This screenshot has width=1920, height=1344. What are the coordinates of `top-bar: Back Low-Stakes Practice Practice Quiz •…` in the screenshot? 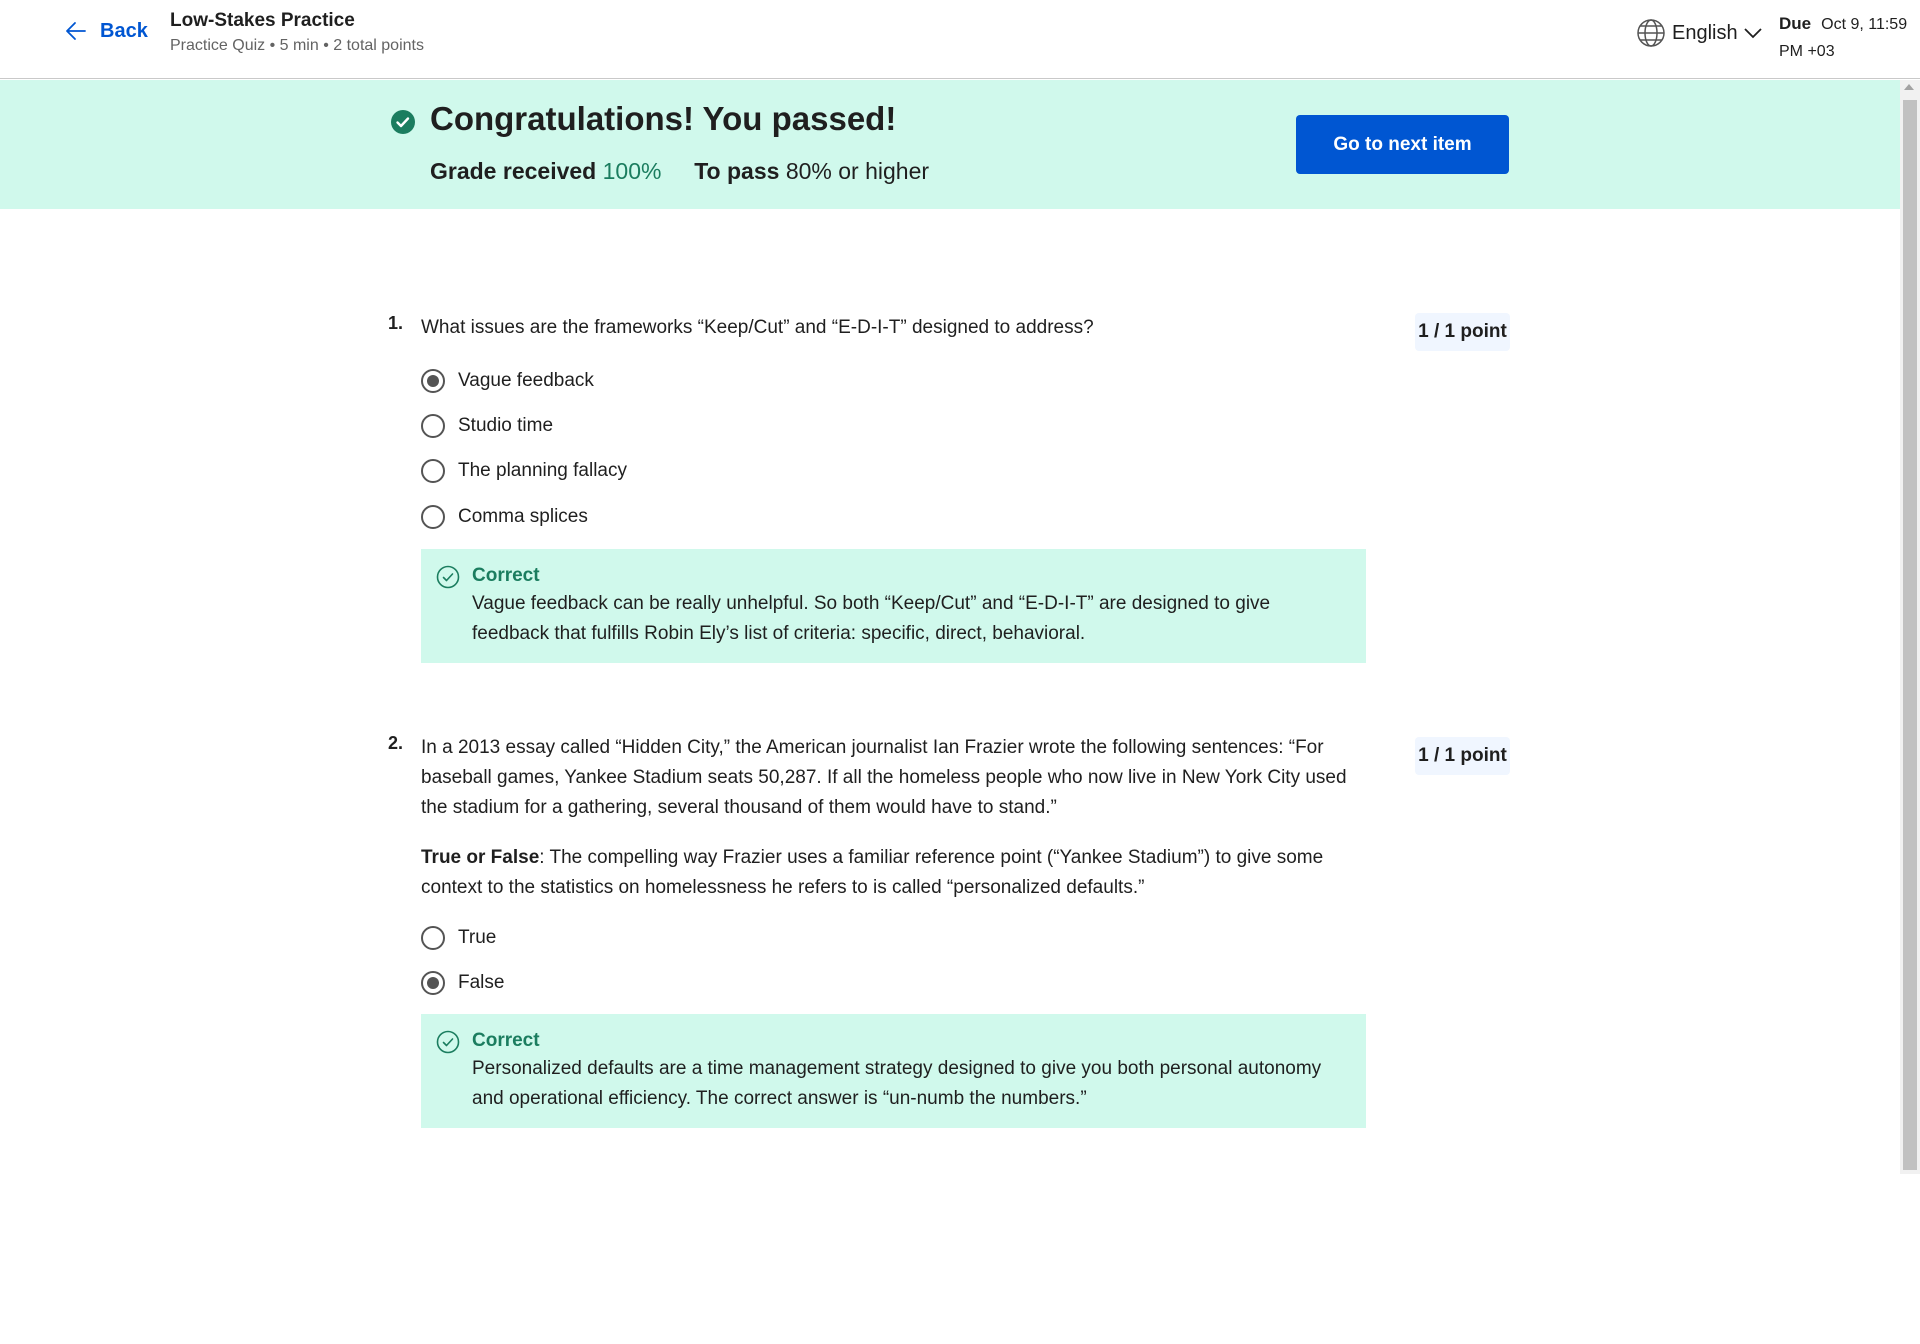 It's located at (960, 39).